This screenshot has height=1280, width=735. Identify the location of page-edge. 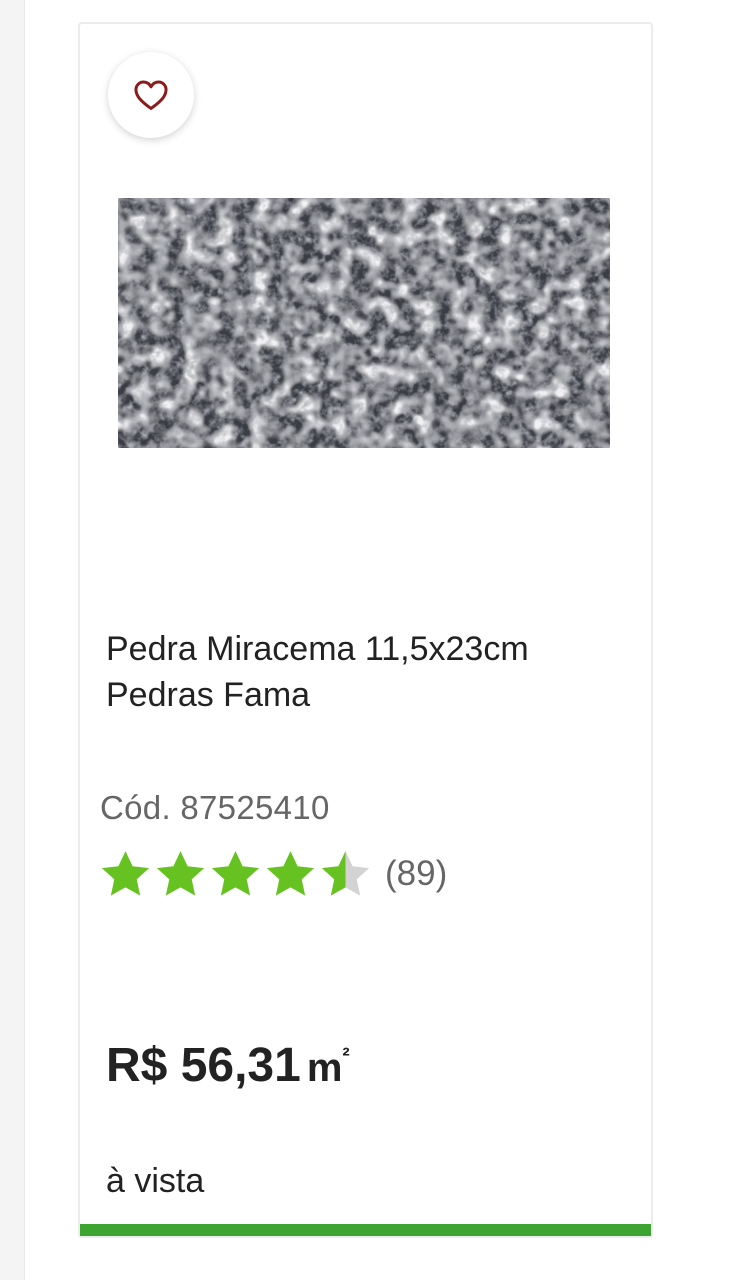
(12, 640).